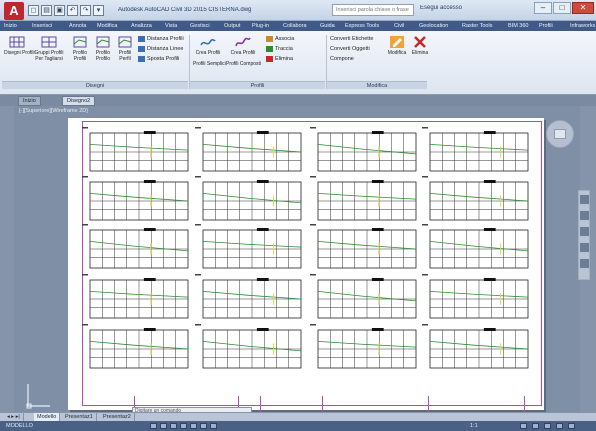  Describe the element at coordinates (298, 426) in the screenshot. I see `status-bar: MODELLO 1:1` at that location.